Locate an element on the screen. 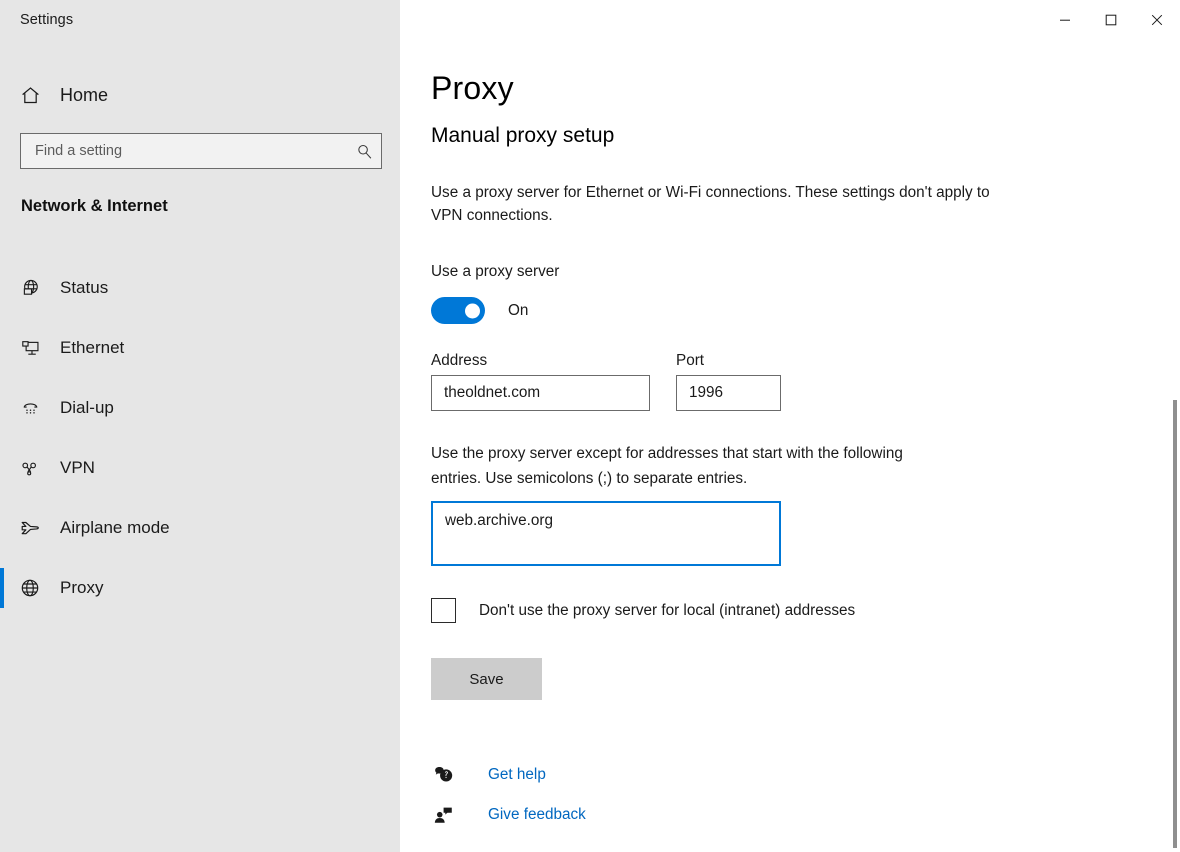 The width and height of the screenshot is (1180, 852). sidebar-item-status-label: Status is located at coordinates (84, 287).